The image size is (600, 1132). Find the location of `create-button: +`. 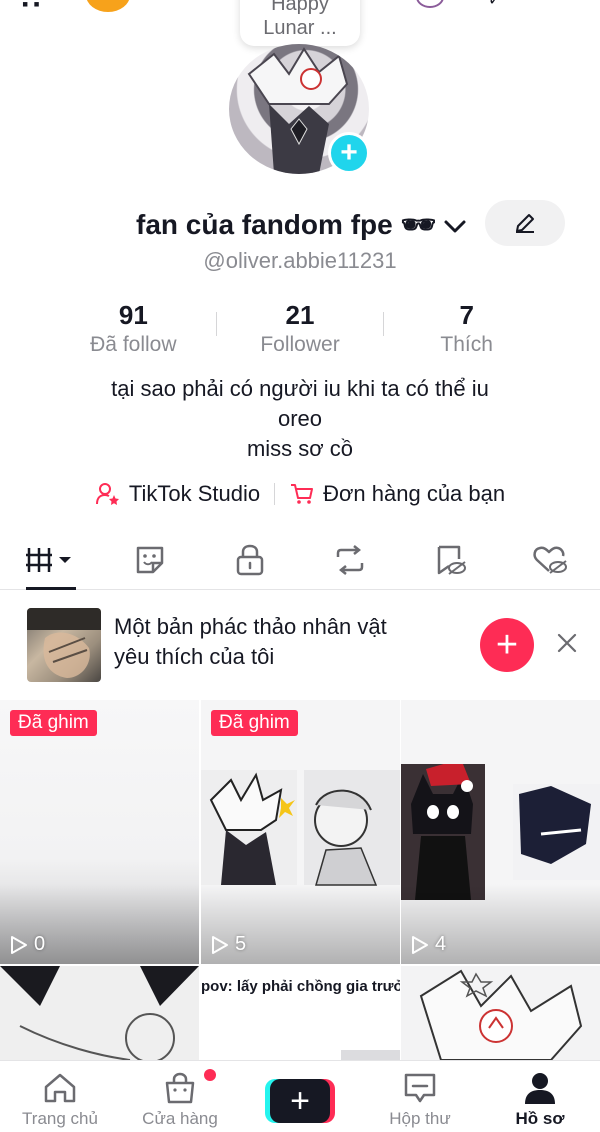

create-button: + is located at coordinates (300, 1101).